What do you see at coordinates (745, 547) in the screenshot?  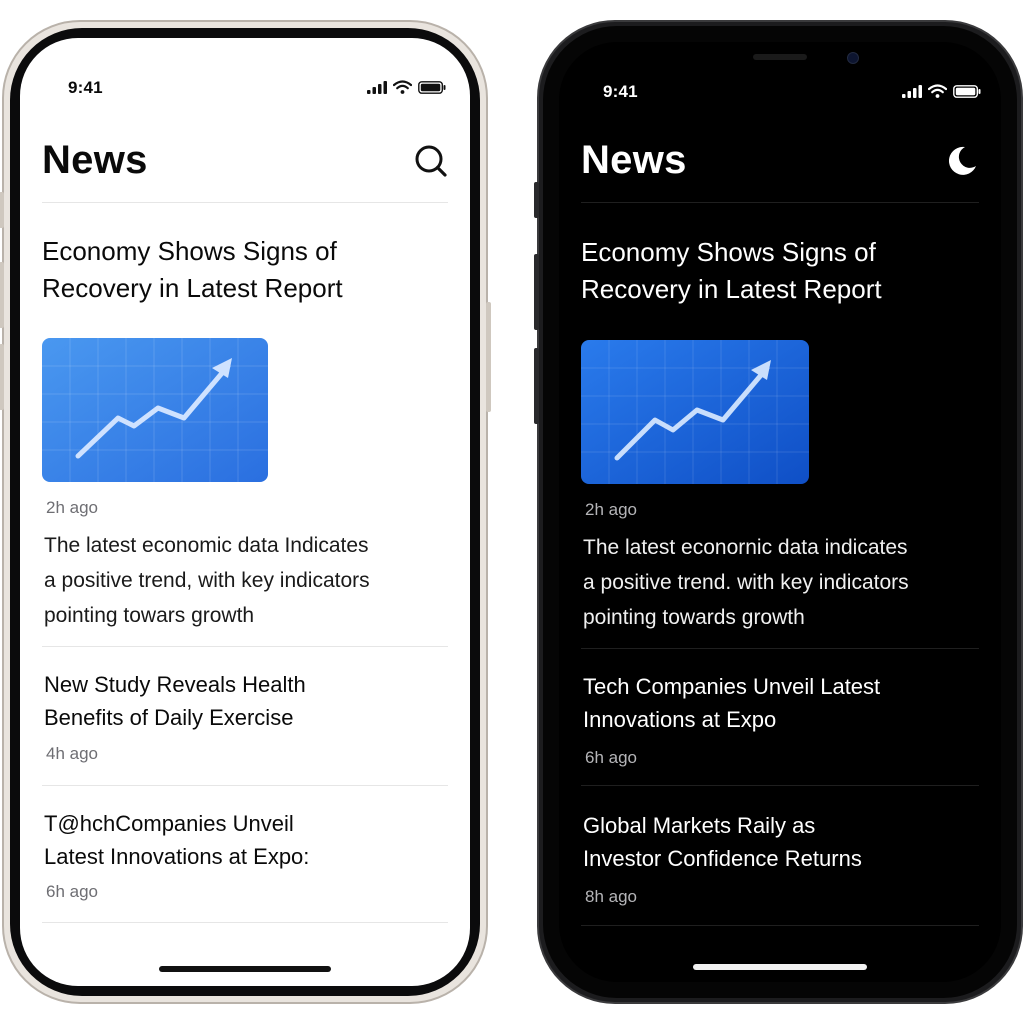 I see `featured-description-line: The latest econornic data indicates` at bounding box center [745, 547].